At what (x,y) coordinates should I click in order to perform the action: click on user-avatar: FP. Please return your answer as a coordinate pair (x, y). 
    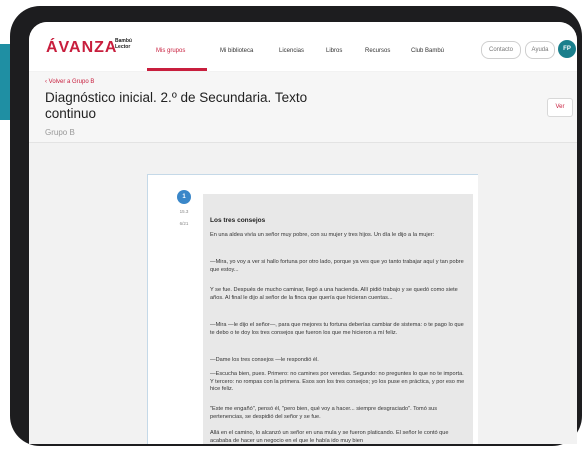
    Looking at the image, I should click on (567, 49).